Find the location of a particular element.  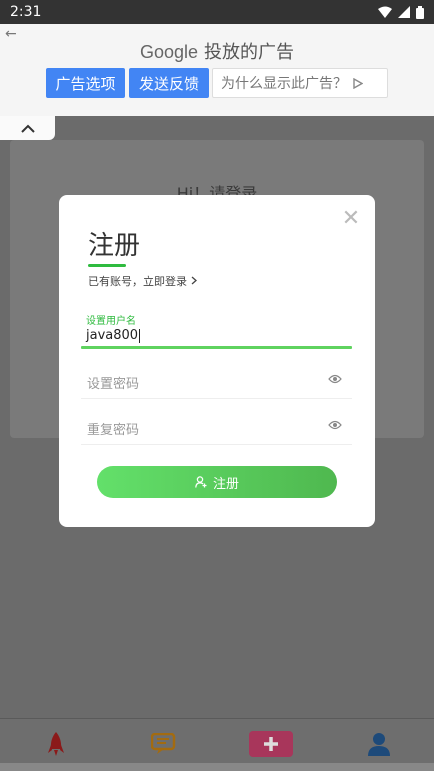

wifi-icon is located at coordinates (385, 12).